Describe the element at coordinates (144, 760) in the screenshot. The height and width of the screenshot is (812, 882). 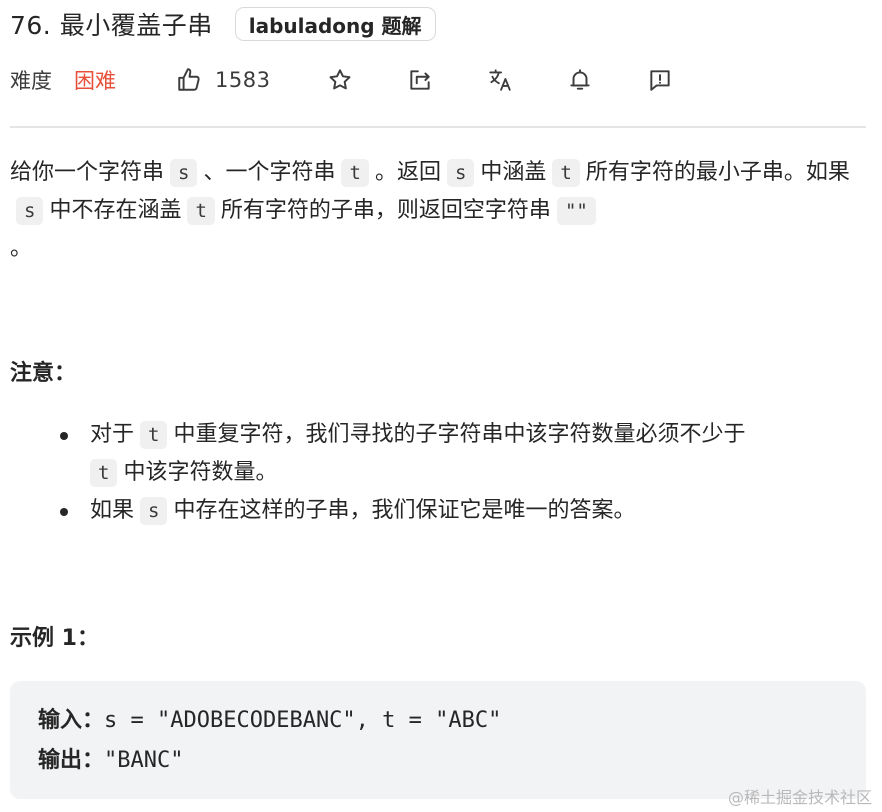
I see `output-value: "BANC"` at that location.